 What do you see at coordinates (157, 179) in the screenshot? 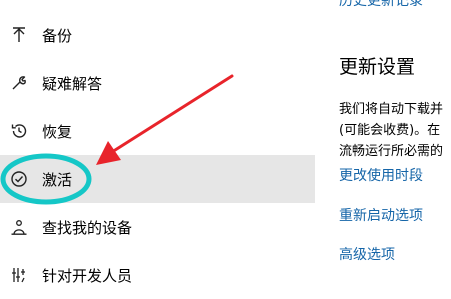
I see `sidebar-item-activation: 激活` at bounding box center [157, 179].